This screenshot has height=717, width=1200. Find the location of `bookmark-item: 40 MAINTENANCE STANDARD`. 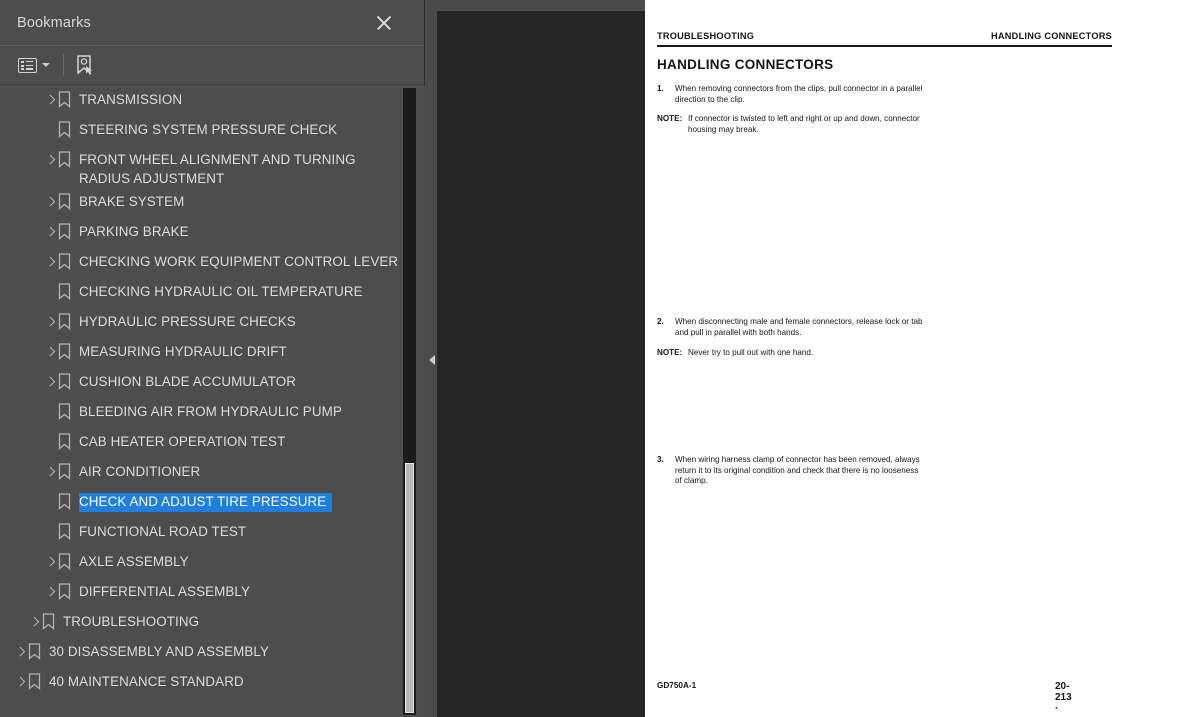

bookmark-item: 40 MAINTENANCE STANDARD is located at coordinates (212, 683).